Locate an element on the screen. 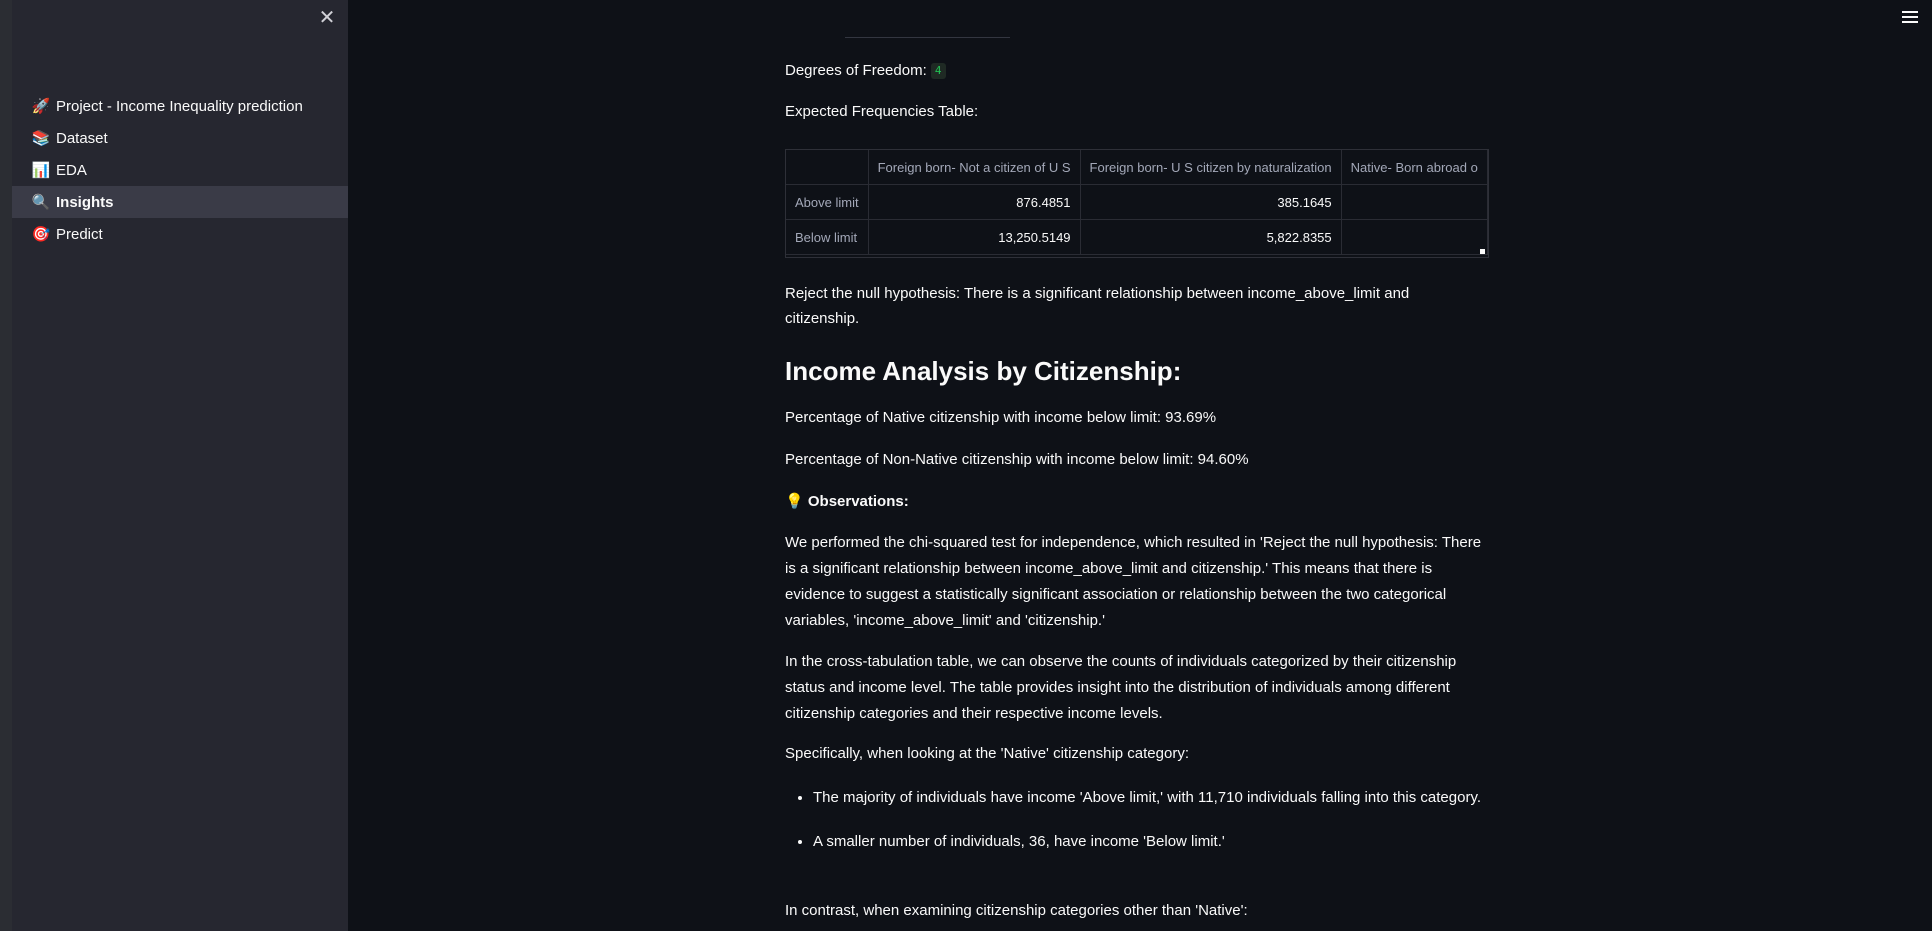 This screenshot has height=931, width=1932. dof-label: Degrees of Freedom: is located at coordinates (856, 70).